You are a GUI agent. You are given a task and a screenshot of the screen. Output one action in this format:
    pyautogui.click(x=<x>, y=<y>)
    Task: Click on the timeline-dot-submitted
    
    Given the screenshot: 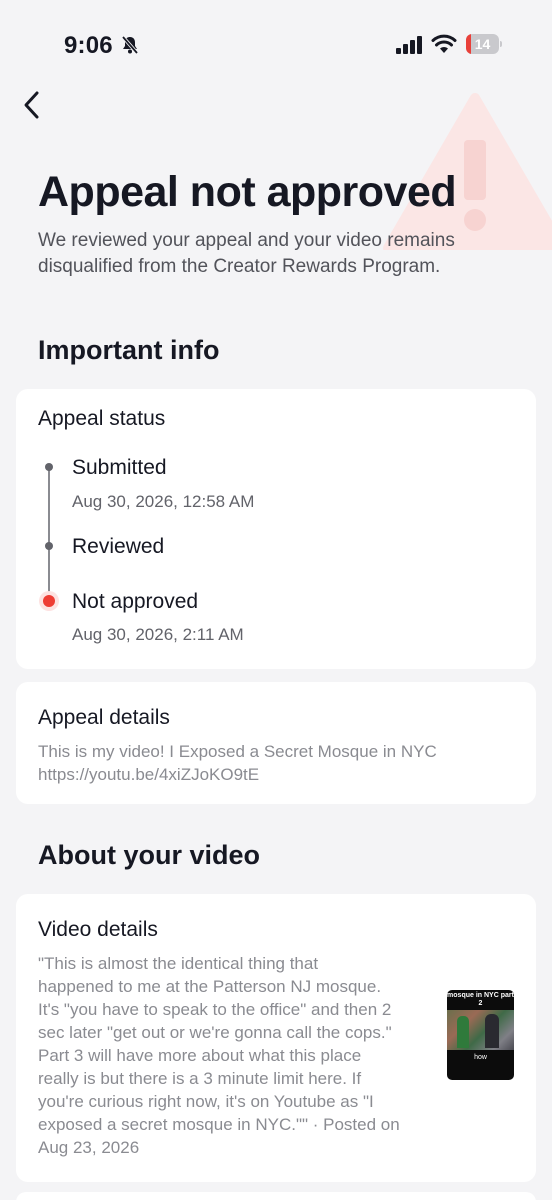 What is the action you would take?
    pyautogui.click(x=49, y=467)
    